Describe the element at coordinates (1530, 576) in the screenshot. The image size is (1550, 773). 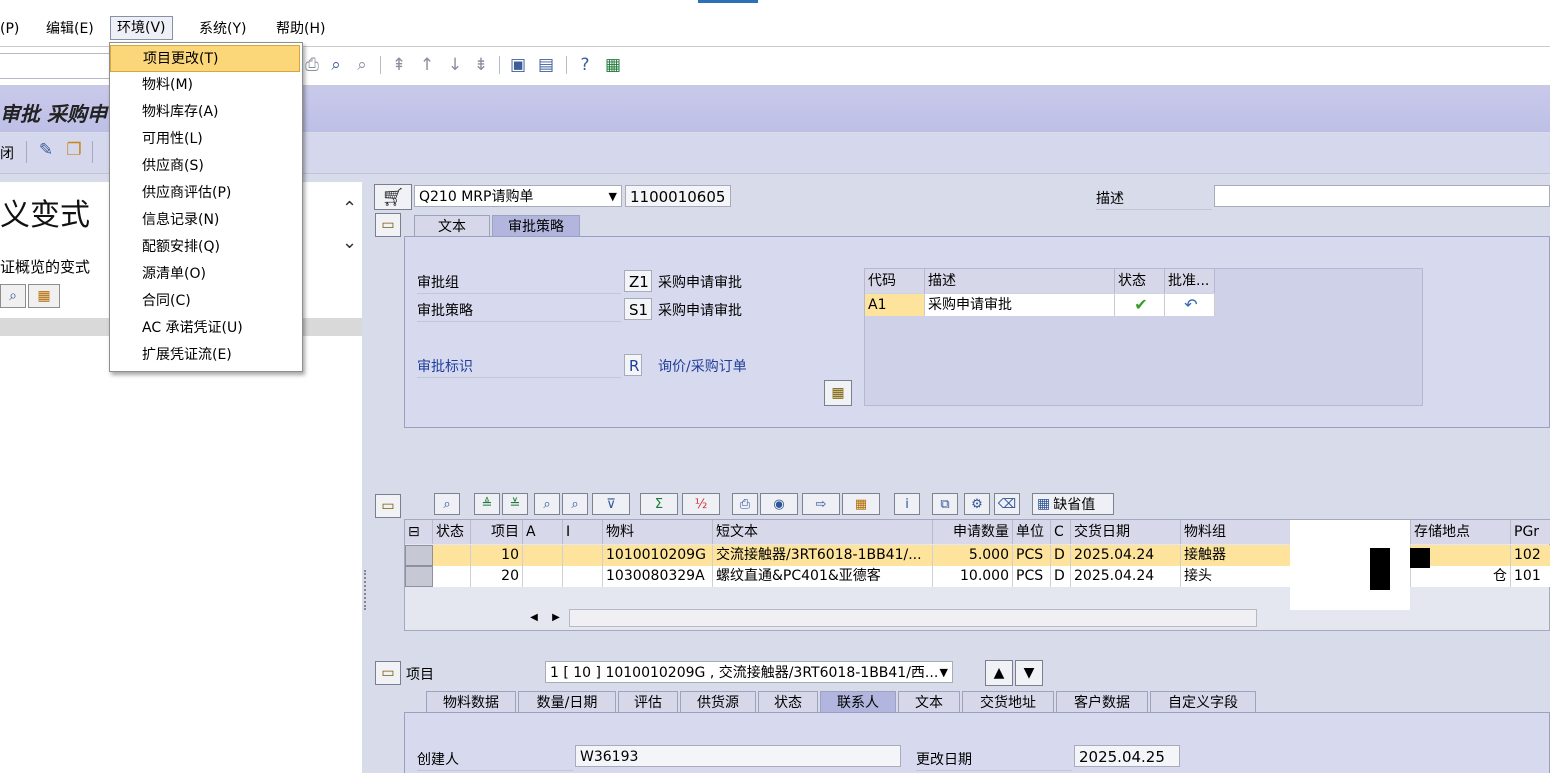
I see `row-pgr: 101` at that location.